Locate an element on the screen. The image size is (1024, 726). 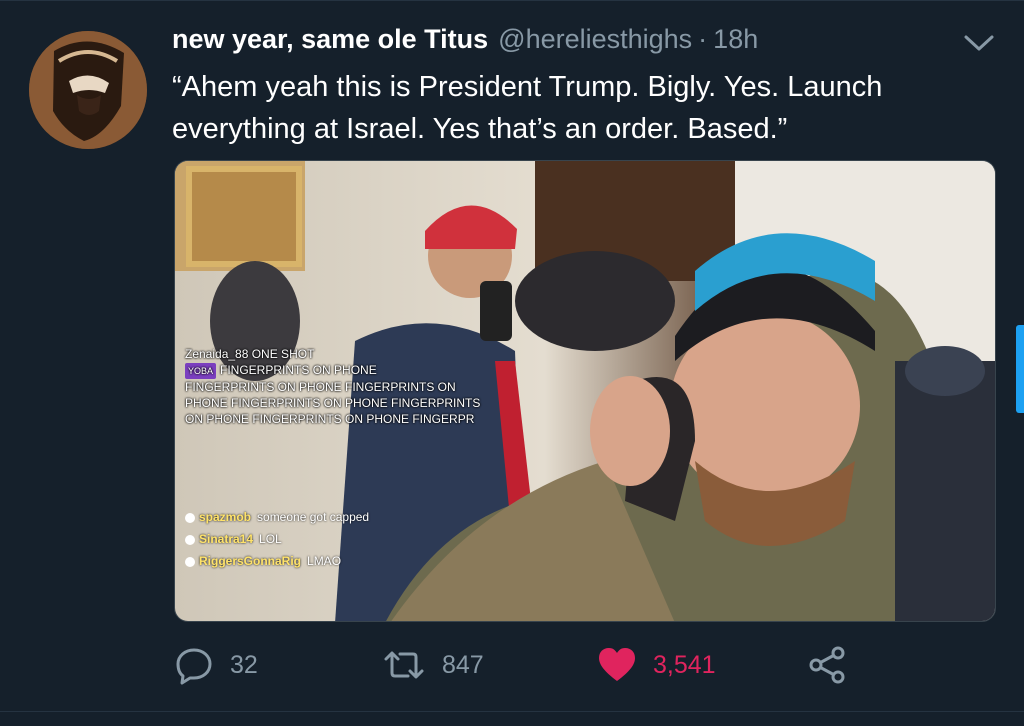
chevron-down-icon is located at coordinates (979, 43).